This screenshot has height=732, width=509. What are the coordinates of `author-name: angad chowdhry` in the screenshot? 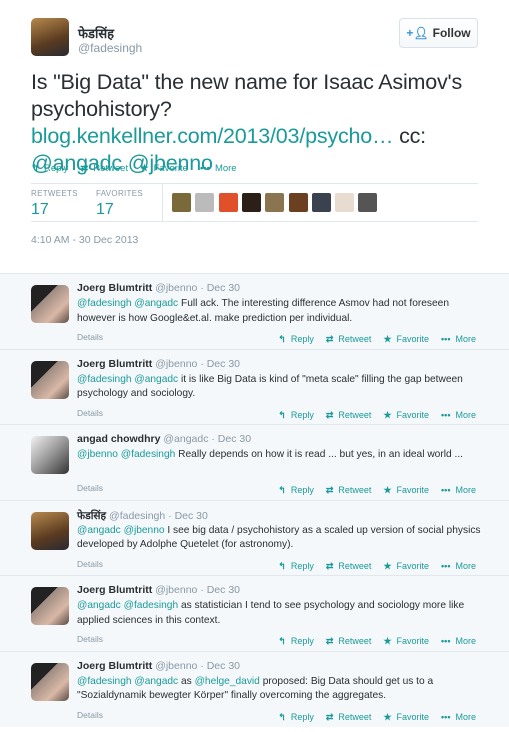 It's located at (118, 439).